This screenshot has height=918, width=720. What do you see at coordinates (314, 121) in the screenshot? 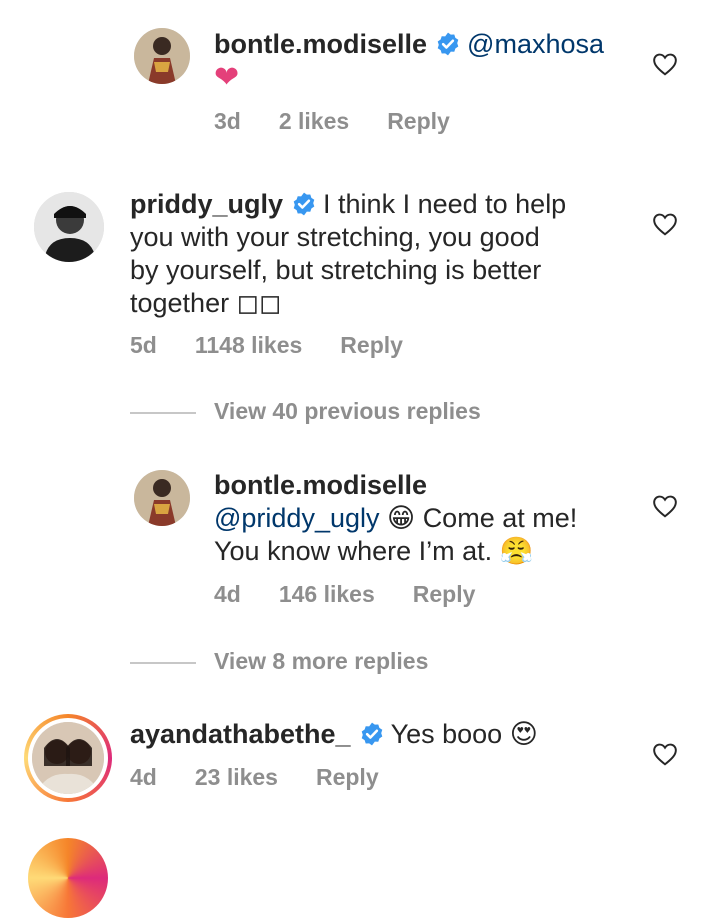
I see `likes-count: 2 likes` at bounding box center [314, 121].